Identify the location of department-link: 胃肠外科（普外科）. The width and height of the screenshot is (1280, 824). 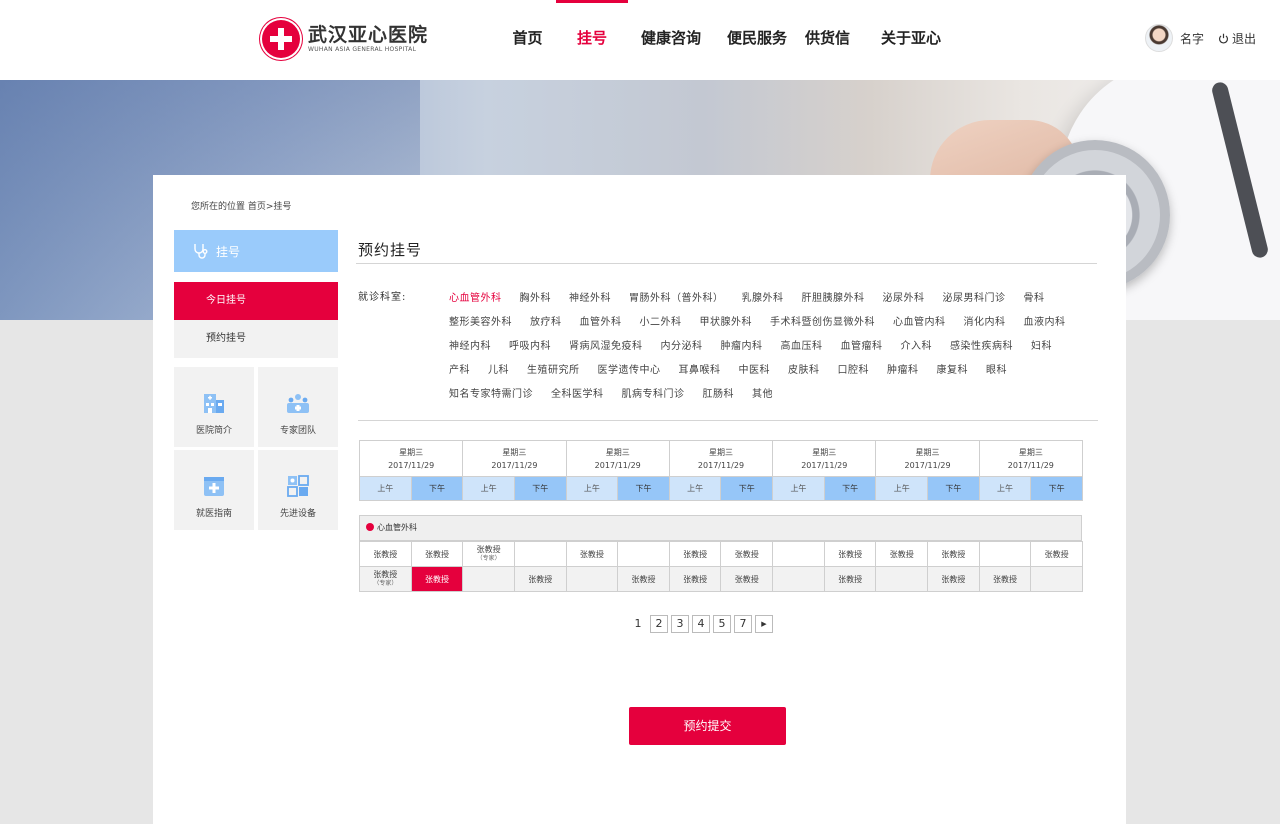
(676, 296).